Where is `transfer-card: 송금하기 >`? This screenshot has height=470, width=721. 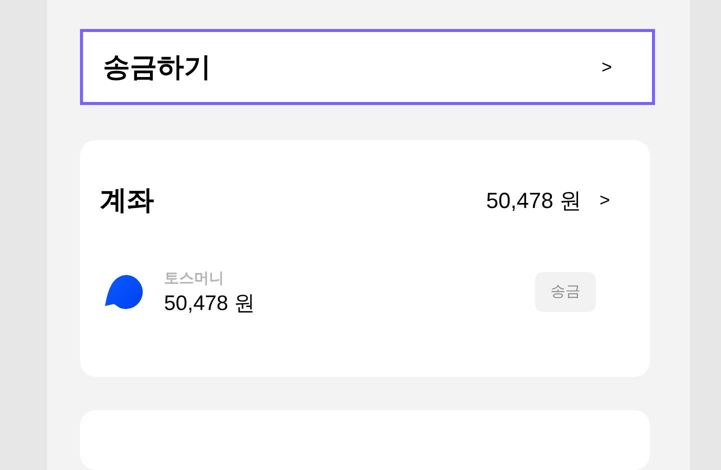 transfer-card: 송금하기 > is located at coordinates (367, 67).